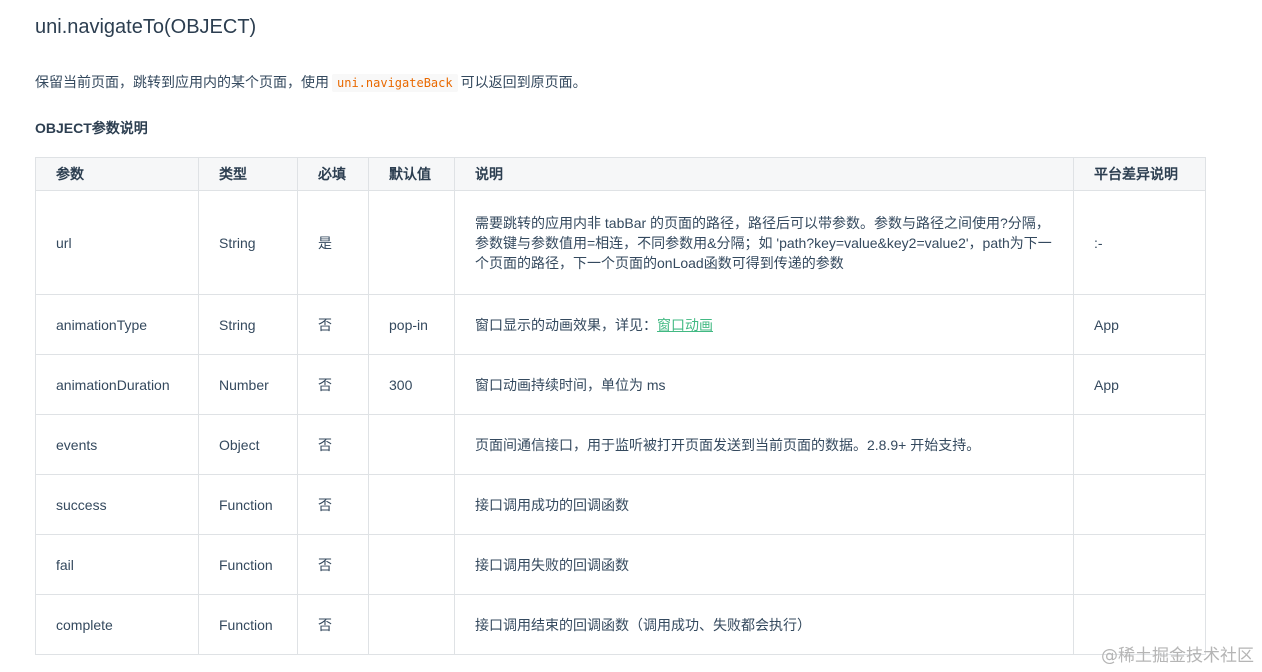 This screenshot has width=1262, height=672. Describe the element at coordinates (117, 174) in the screenshot. I see `header-param: 参数` at that location.